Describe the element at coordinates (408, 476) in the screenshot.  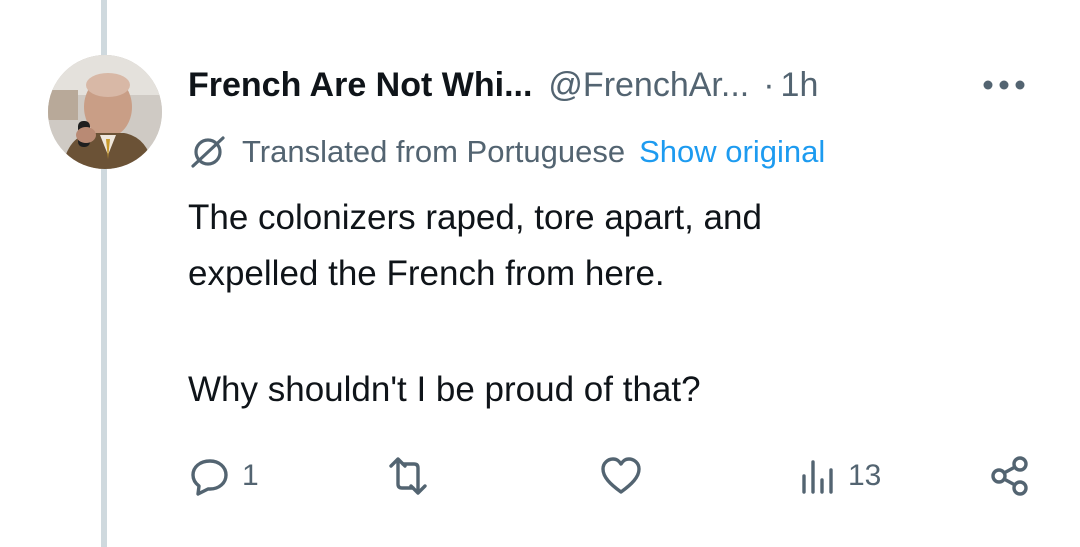
I see `retweet-icon` at that location.